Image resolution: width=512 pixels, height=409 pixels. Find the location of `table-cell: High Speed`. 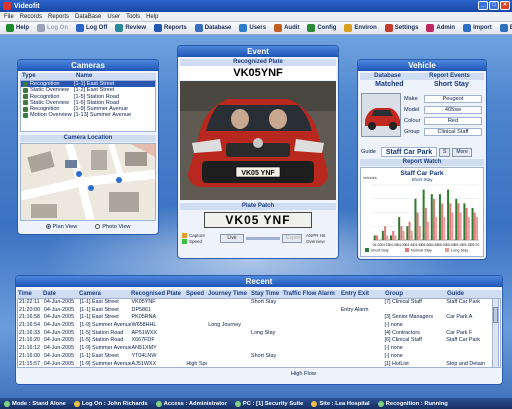

table-cell: High Speed is located at coordinates (196, 363).